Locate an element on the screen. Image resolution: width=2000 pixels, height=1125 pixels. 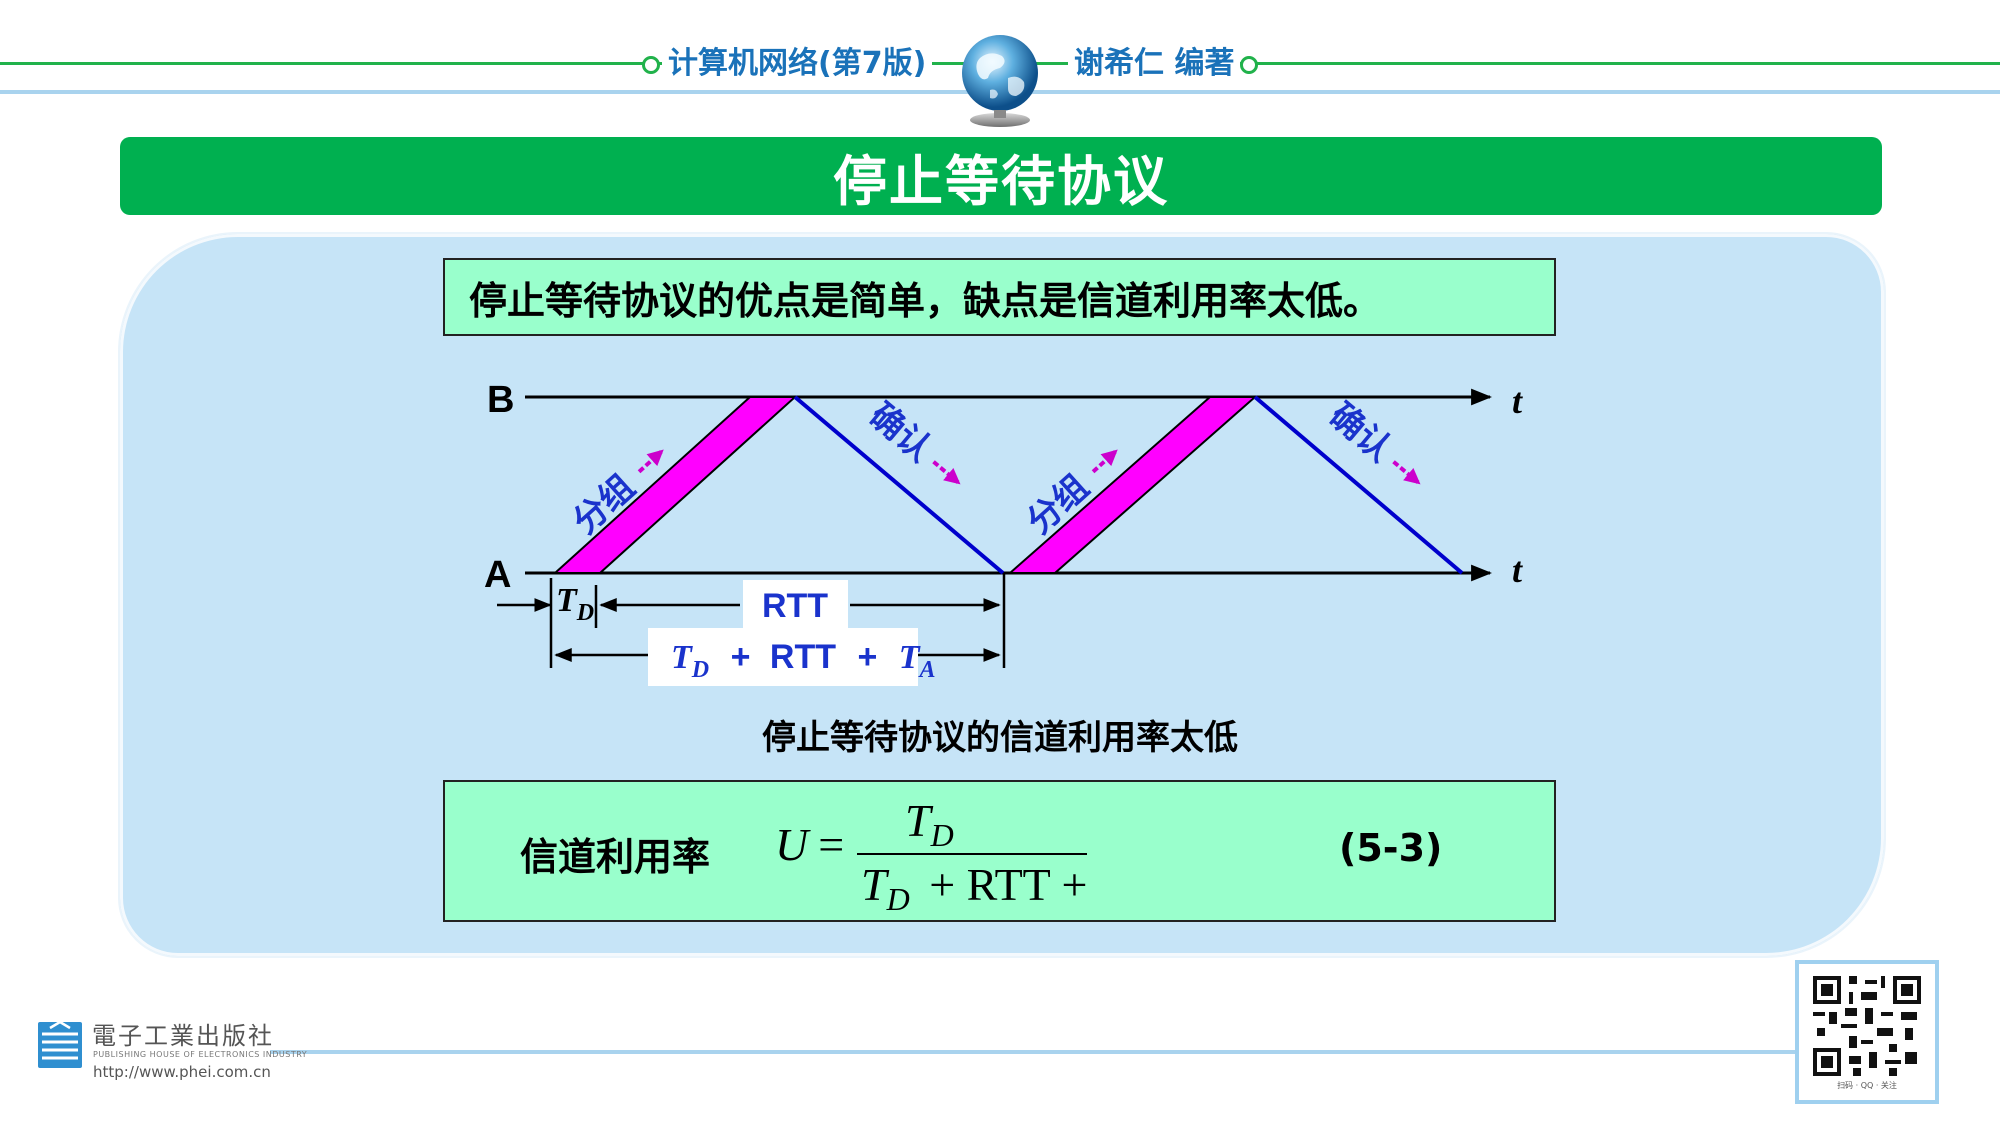
publisher-url: http://www.phei.com.cn is located at coordinates (182, 1072).